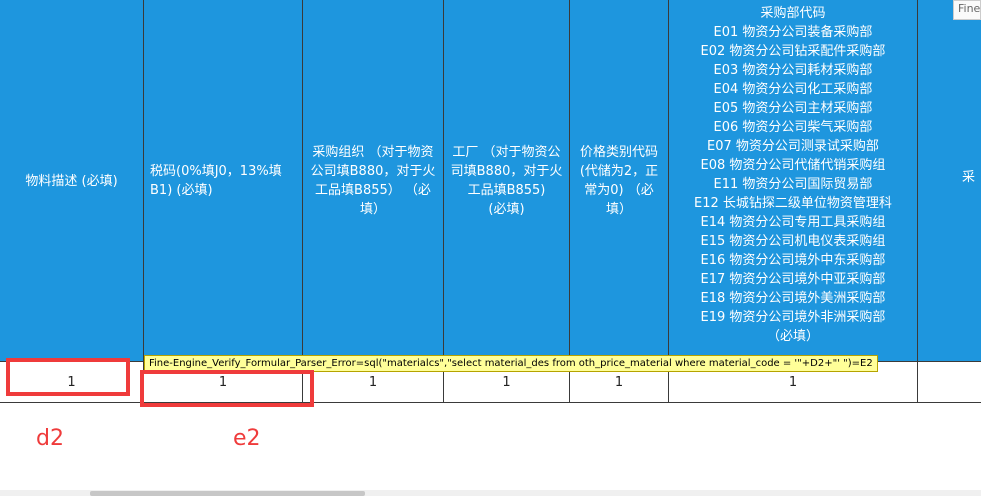 Image resolution: width=981 pixels, height=496 pixels. I want to click on header-text: E17 物资分公司境外中亚采购部, so click(793, 279).